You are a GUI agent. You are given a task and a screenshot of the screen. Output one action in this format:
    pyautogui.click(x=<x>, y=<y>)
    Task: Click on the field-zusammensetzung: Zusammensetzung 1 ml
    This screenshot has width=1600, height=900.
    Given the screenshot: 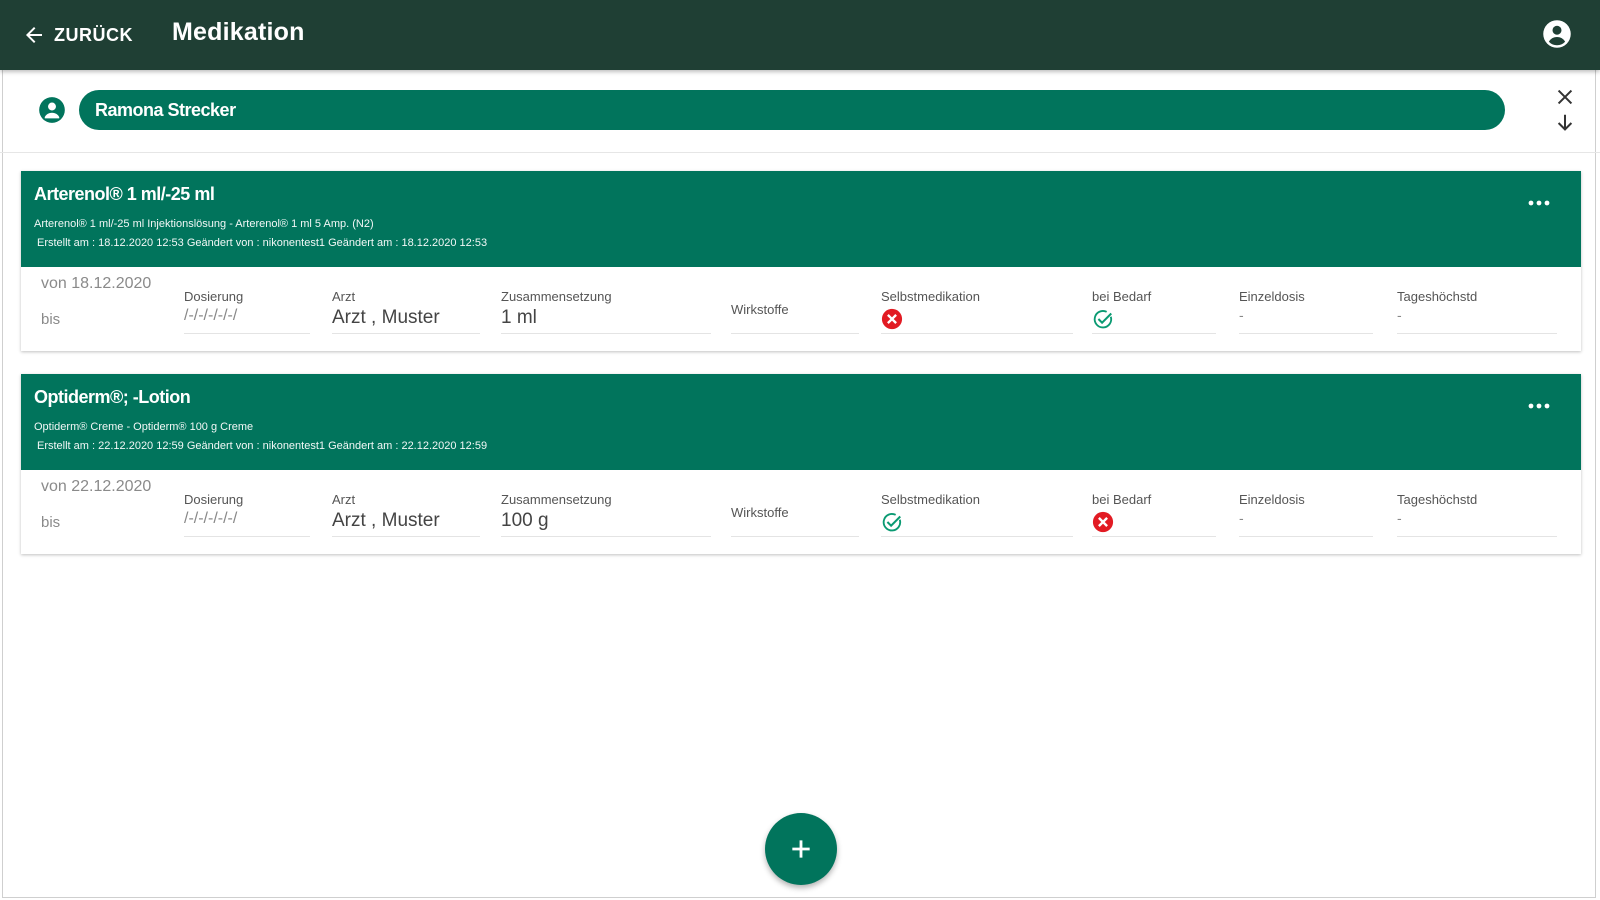 What is the action you would take?
    pyautogui.click(x=606, y=311)
    